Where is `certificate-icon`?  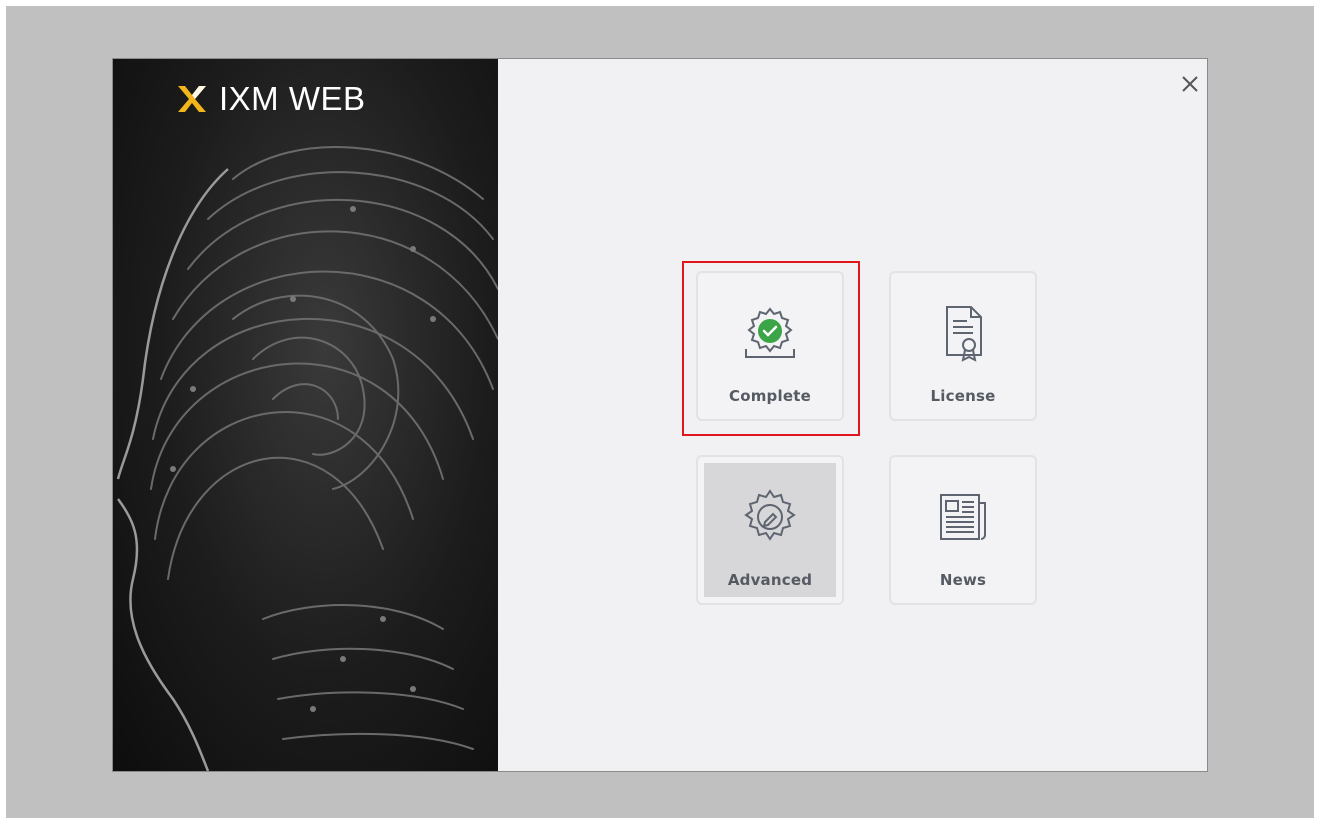
certificate-icon is located at coordinates (964, 334).